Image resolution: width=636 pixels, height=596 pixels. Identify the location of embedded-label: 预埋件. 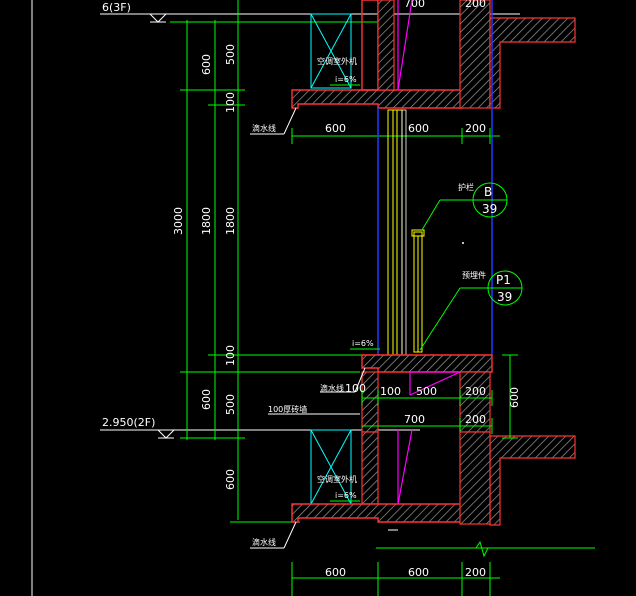
(474, 275).